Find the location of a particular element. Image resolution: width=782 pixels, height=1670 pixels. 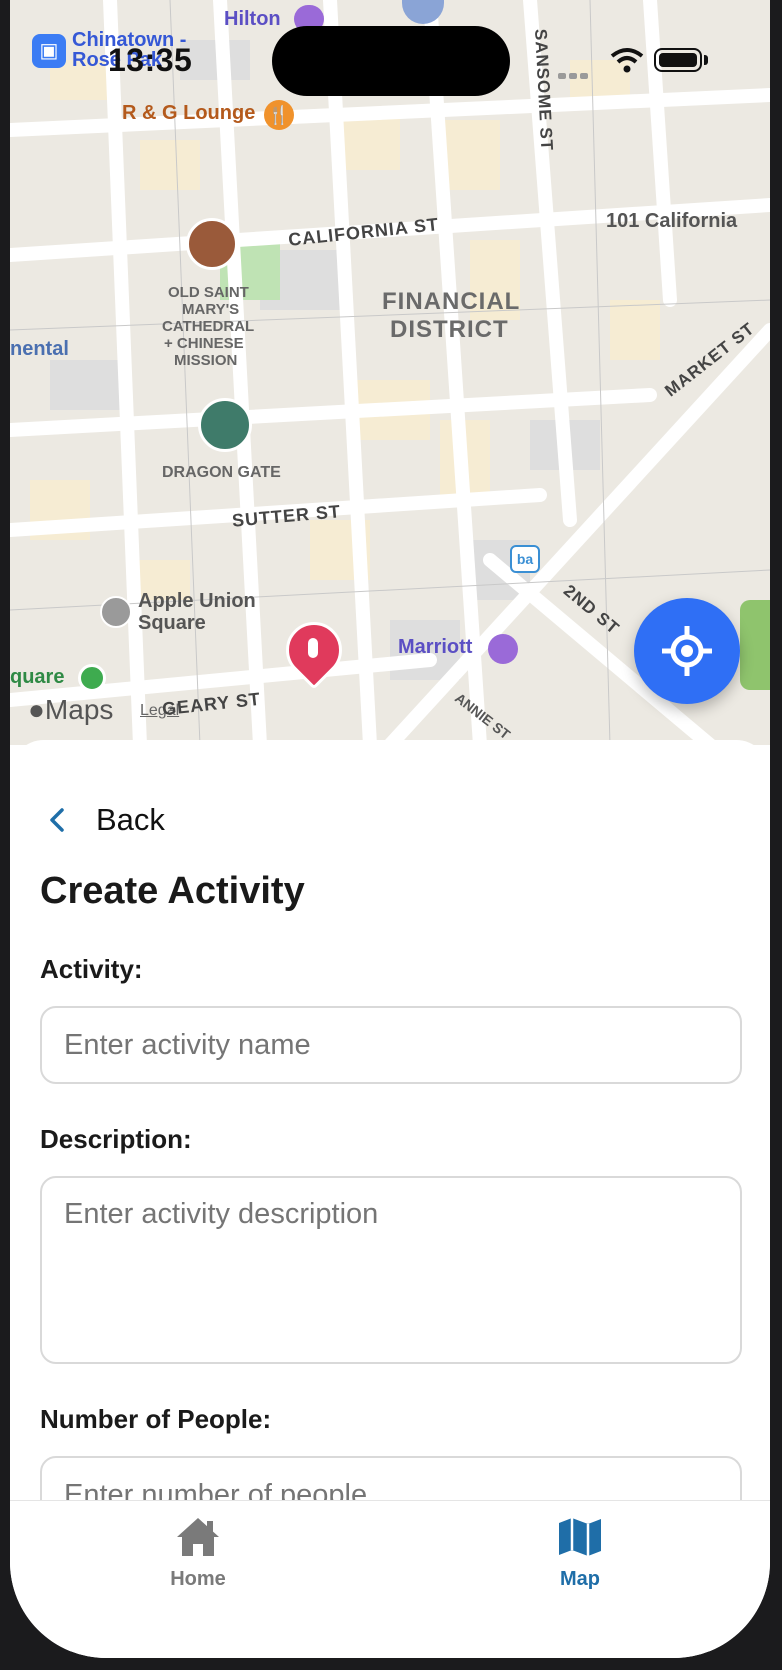

poi-label-line2: MARY'S is located at coordinates (211, 309).